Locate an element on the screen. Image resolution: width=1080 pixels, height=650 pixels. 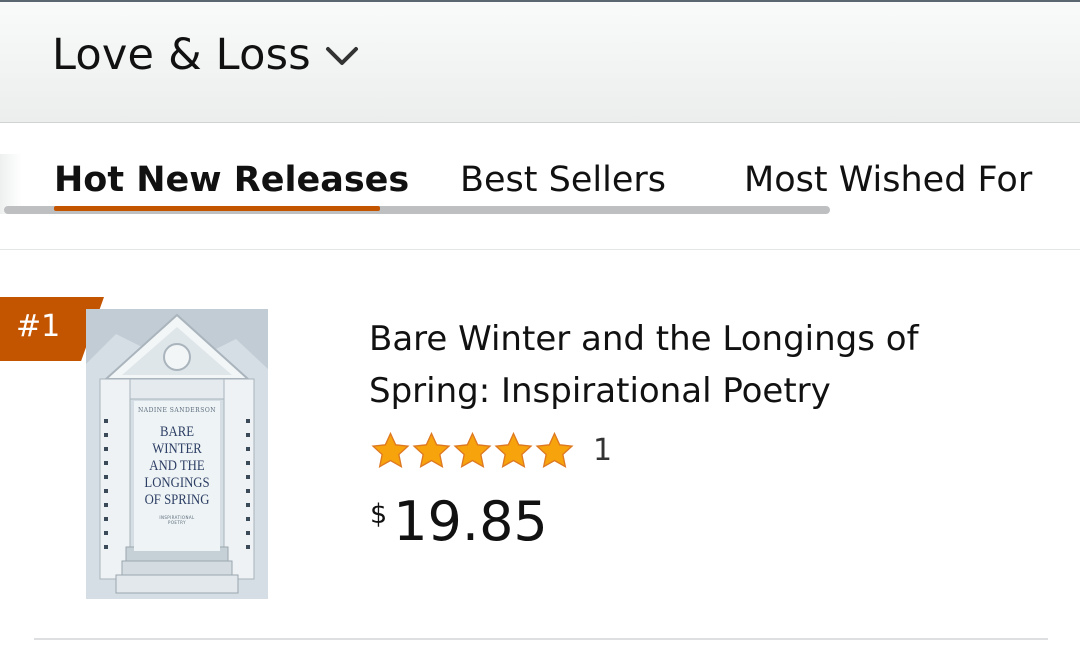
cover-author: Nadine Sanderson is located at coordinates (177, 410).